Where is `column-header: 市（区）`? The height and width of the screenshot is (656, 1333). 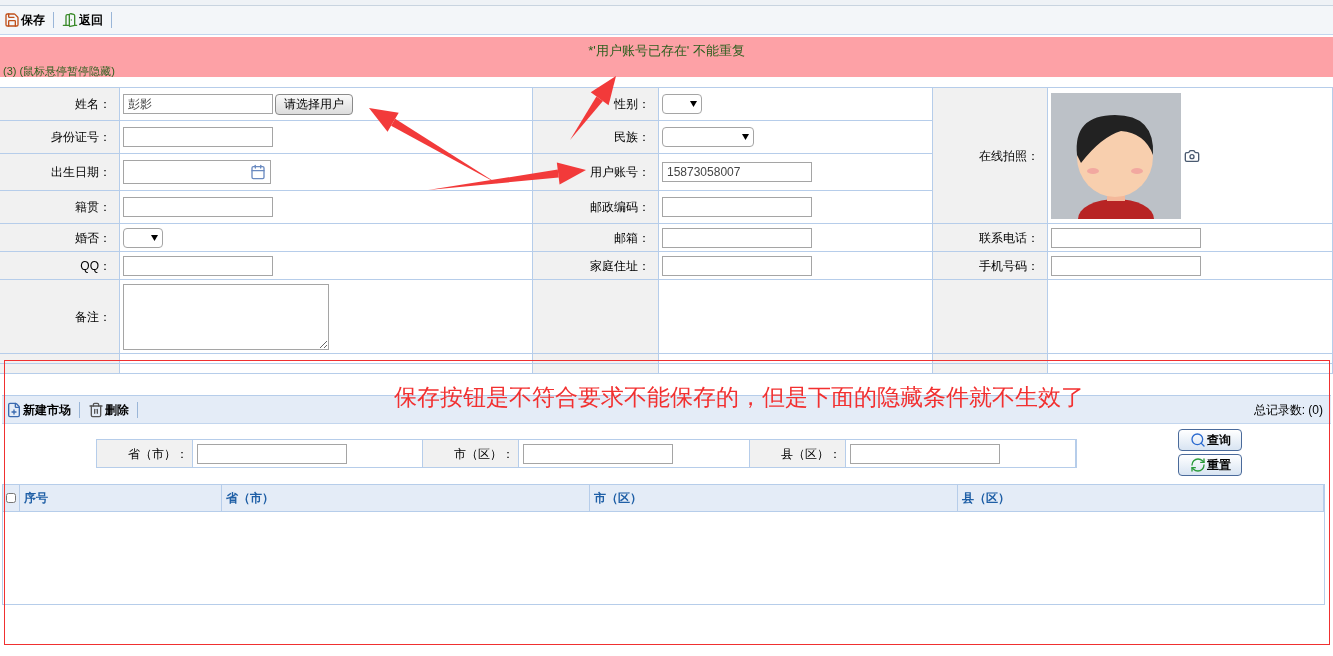 column-header: 市（区） is located at coordinates (618, 498).